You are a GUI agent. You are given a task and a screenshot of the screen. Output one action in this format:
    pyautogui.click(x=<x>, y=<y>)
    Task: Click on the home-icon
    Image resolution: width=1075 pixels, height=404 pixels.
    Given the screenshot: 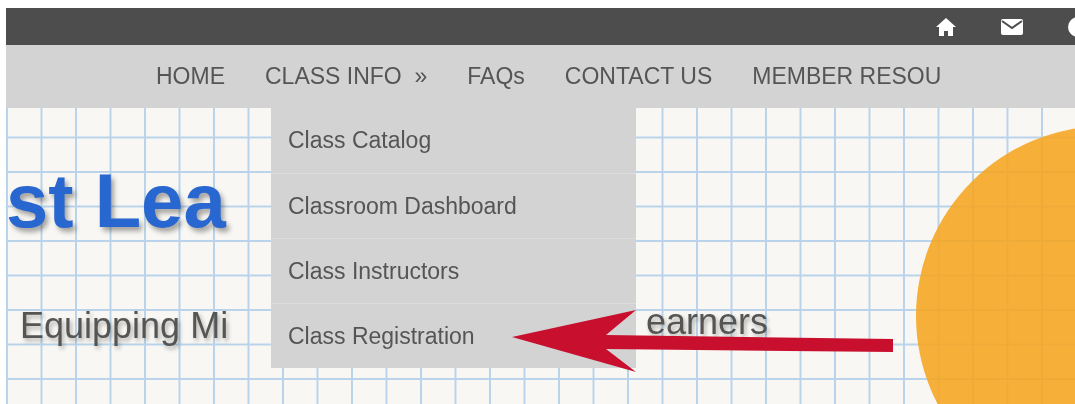 What is the action you would take?
    pyautogui.click(x=946, y=26)
    